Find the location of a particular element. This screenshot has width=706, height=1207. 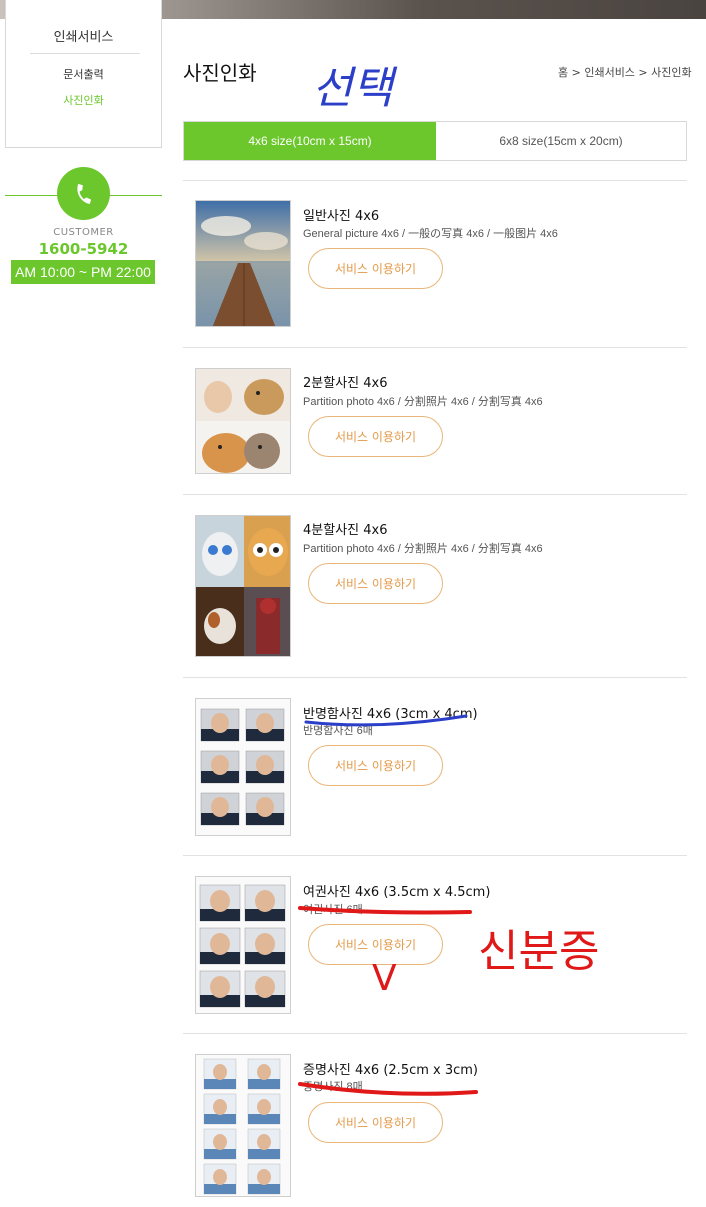

product-title: 여권사진 4x6 (3.5cm x 4.5cm) is located at coordinates (397, 892).